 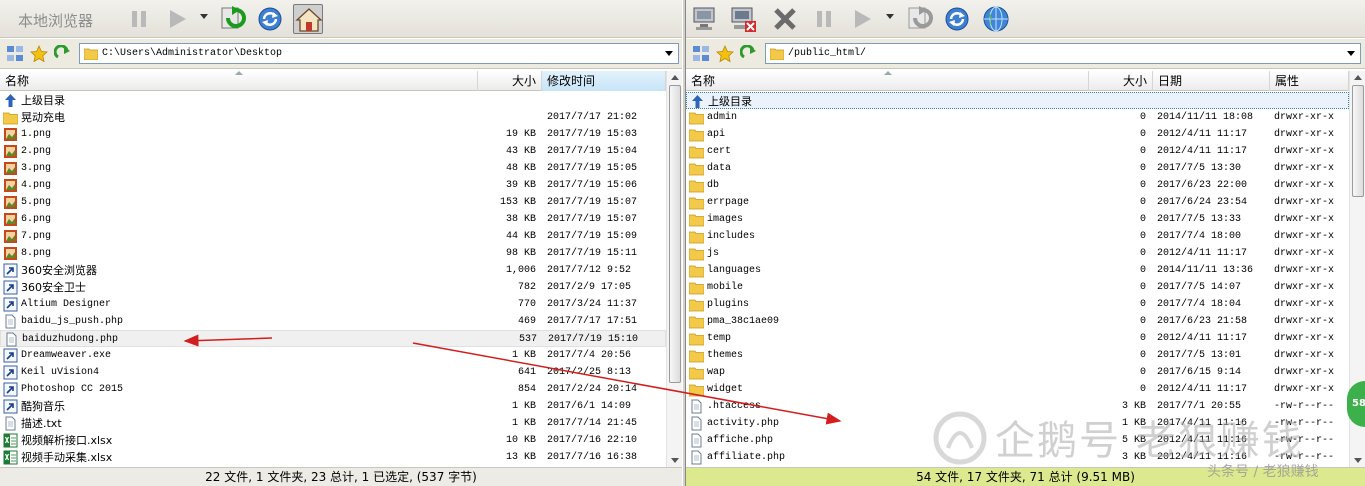 What do you see at coordinates (1017, 270) in the screenshot?
I see `file-row: languages 0 2014/11/11 13:36 drwxr-xr-x` at bounding box center [1017, 270].